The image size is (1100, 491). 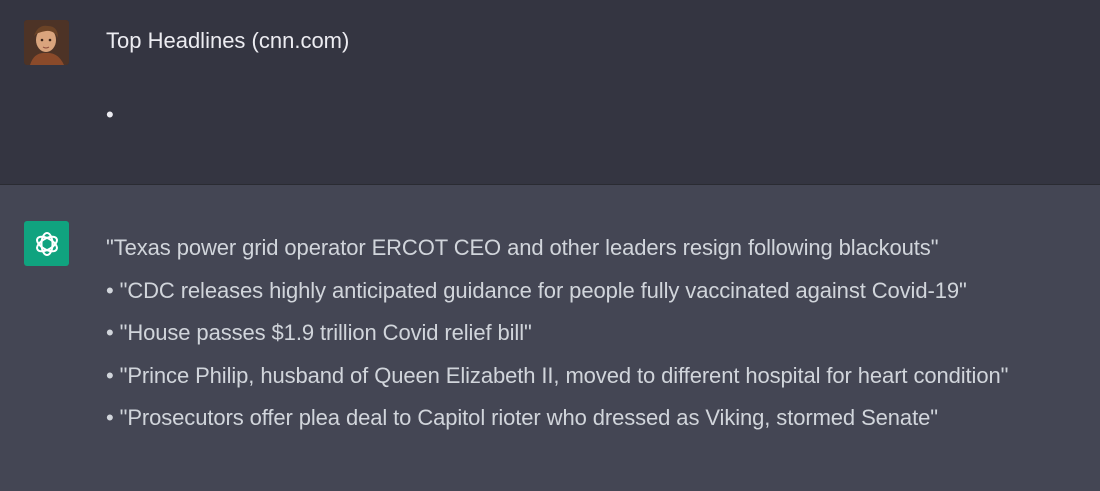 I want to click on user-photo-icon, so click(x=46, y=42).